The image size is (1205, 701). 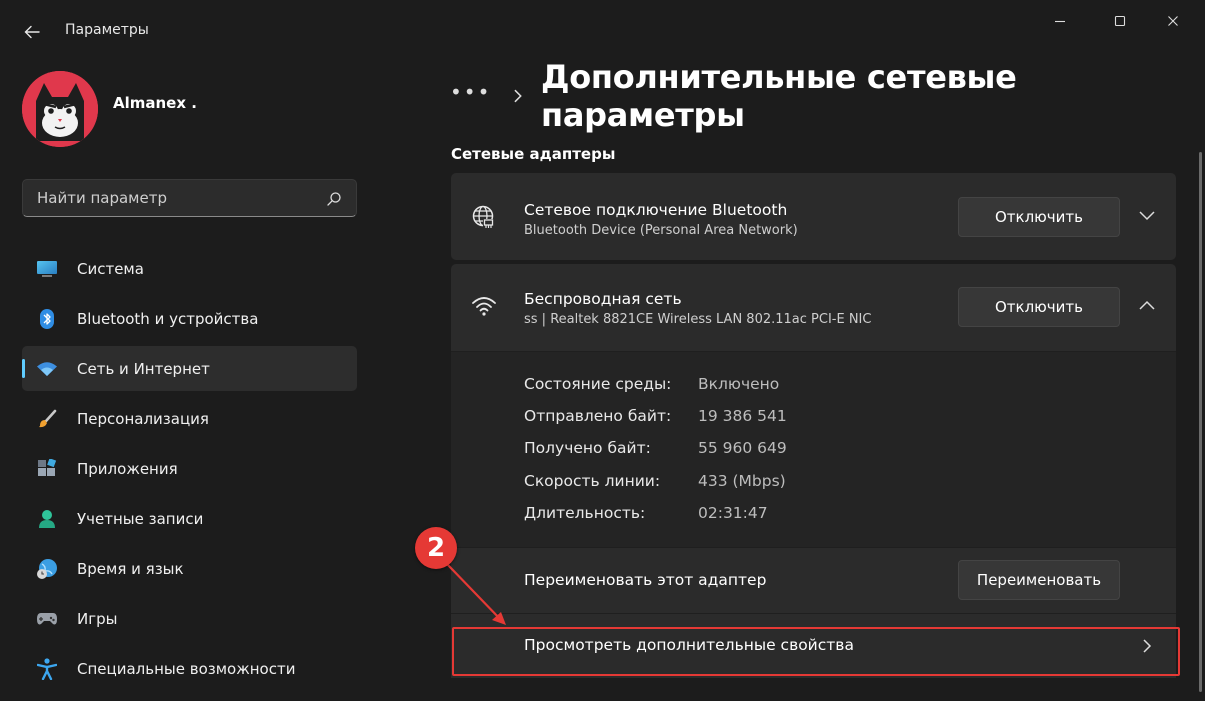 I want to click on sidebar-item-personalization: Персонализация, so click(x=189, y=418).